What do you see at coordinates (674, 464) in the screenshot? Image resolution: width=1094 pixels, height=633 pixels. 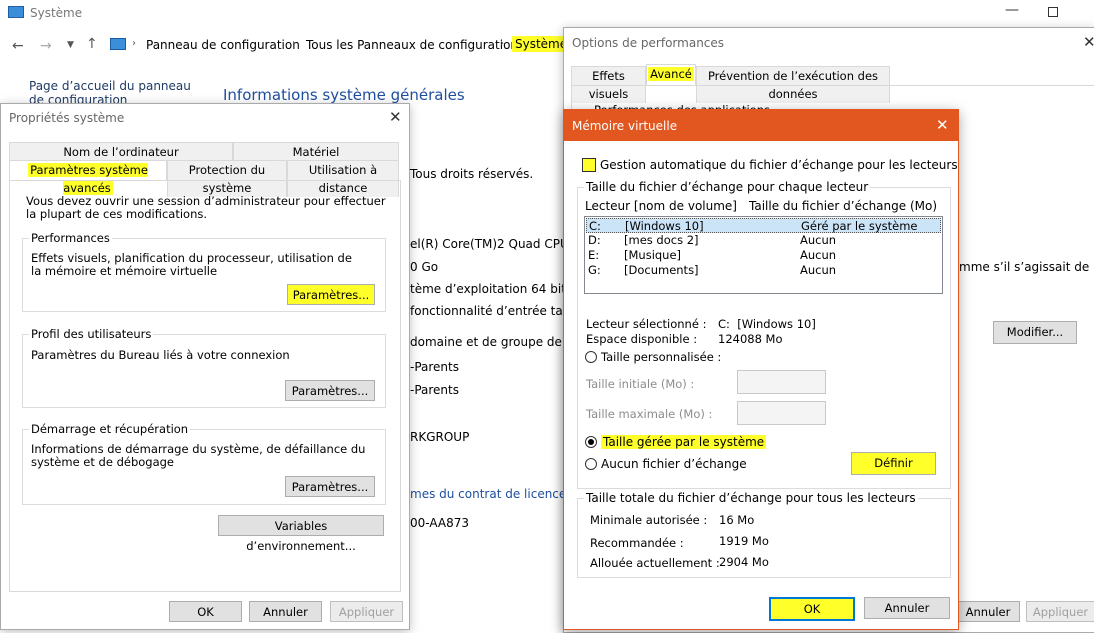 I see `radio-label: Aucun fichier d’échange` at bounding box center [674, 464].